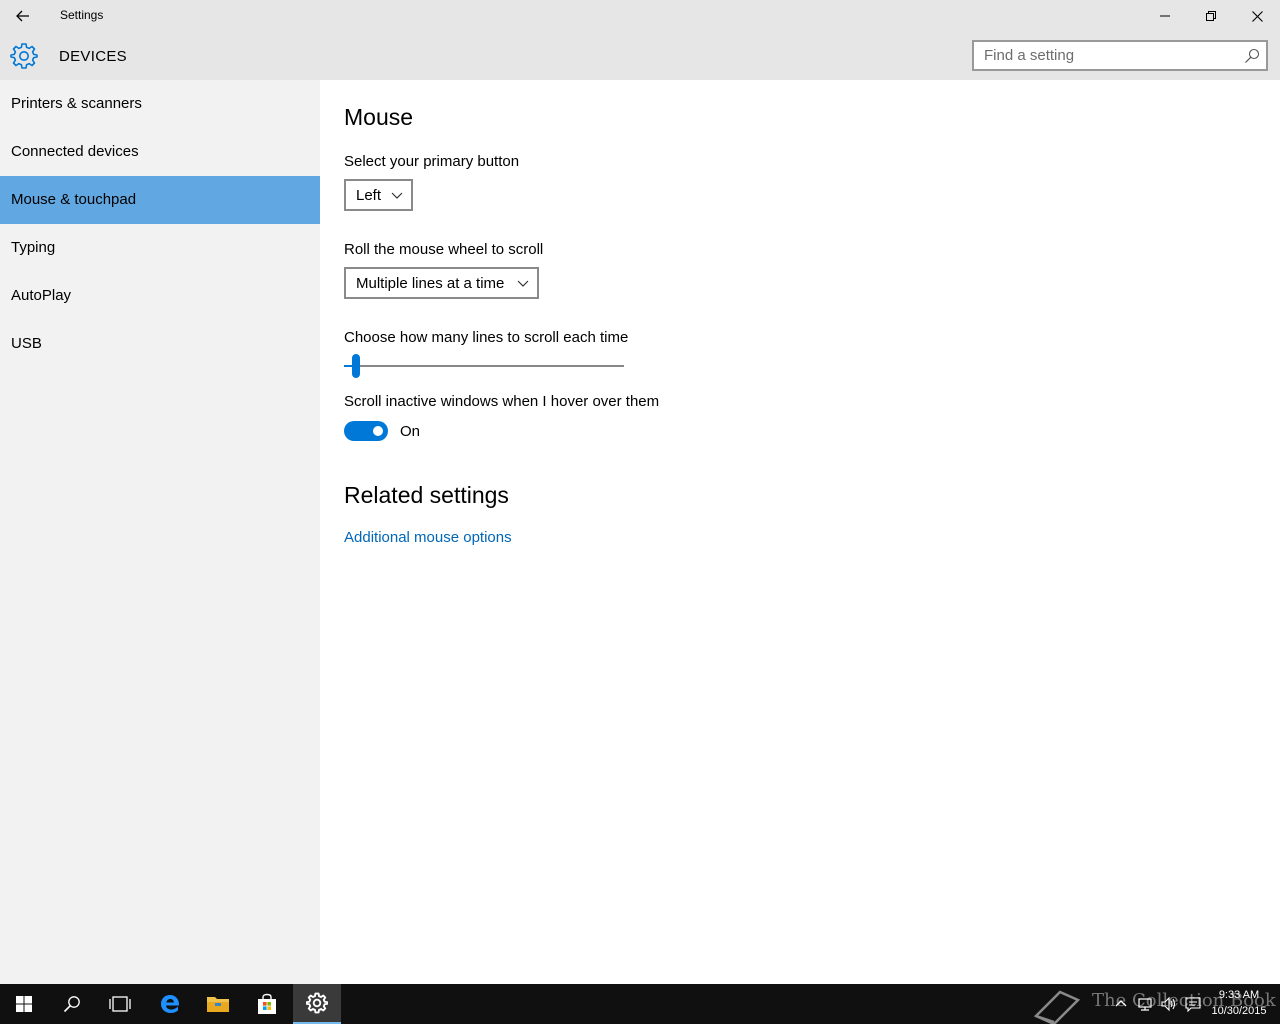  What do you see at coordinates (410, 431) in the screenshot?
I see `toggle-state-text: On` at bounding box center [410, 431].